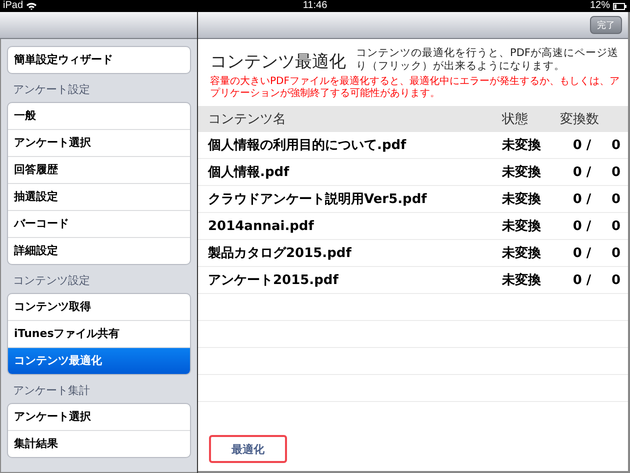 Image resolution: width=630 pixels, height=473 pixels. I want to click on section-header: コンテンツ設定, so click(51, 281).